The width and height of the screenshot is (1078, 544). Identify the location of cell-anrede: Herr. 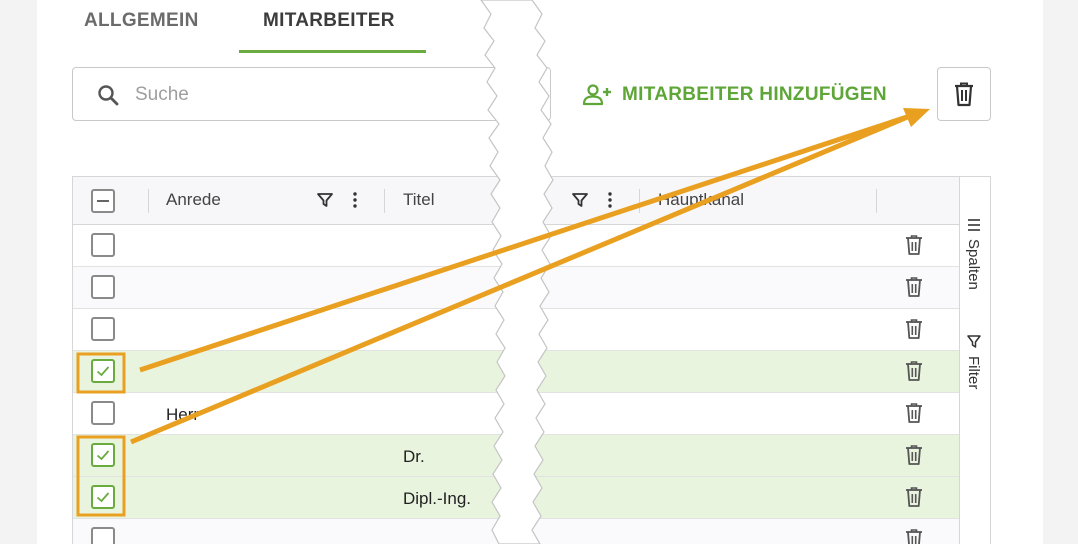
(183, 414).